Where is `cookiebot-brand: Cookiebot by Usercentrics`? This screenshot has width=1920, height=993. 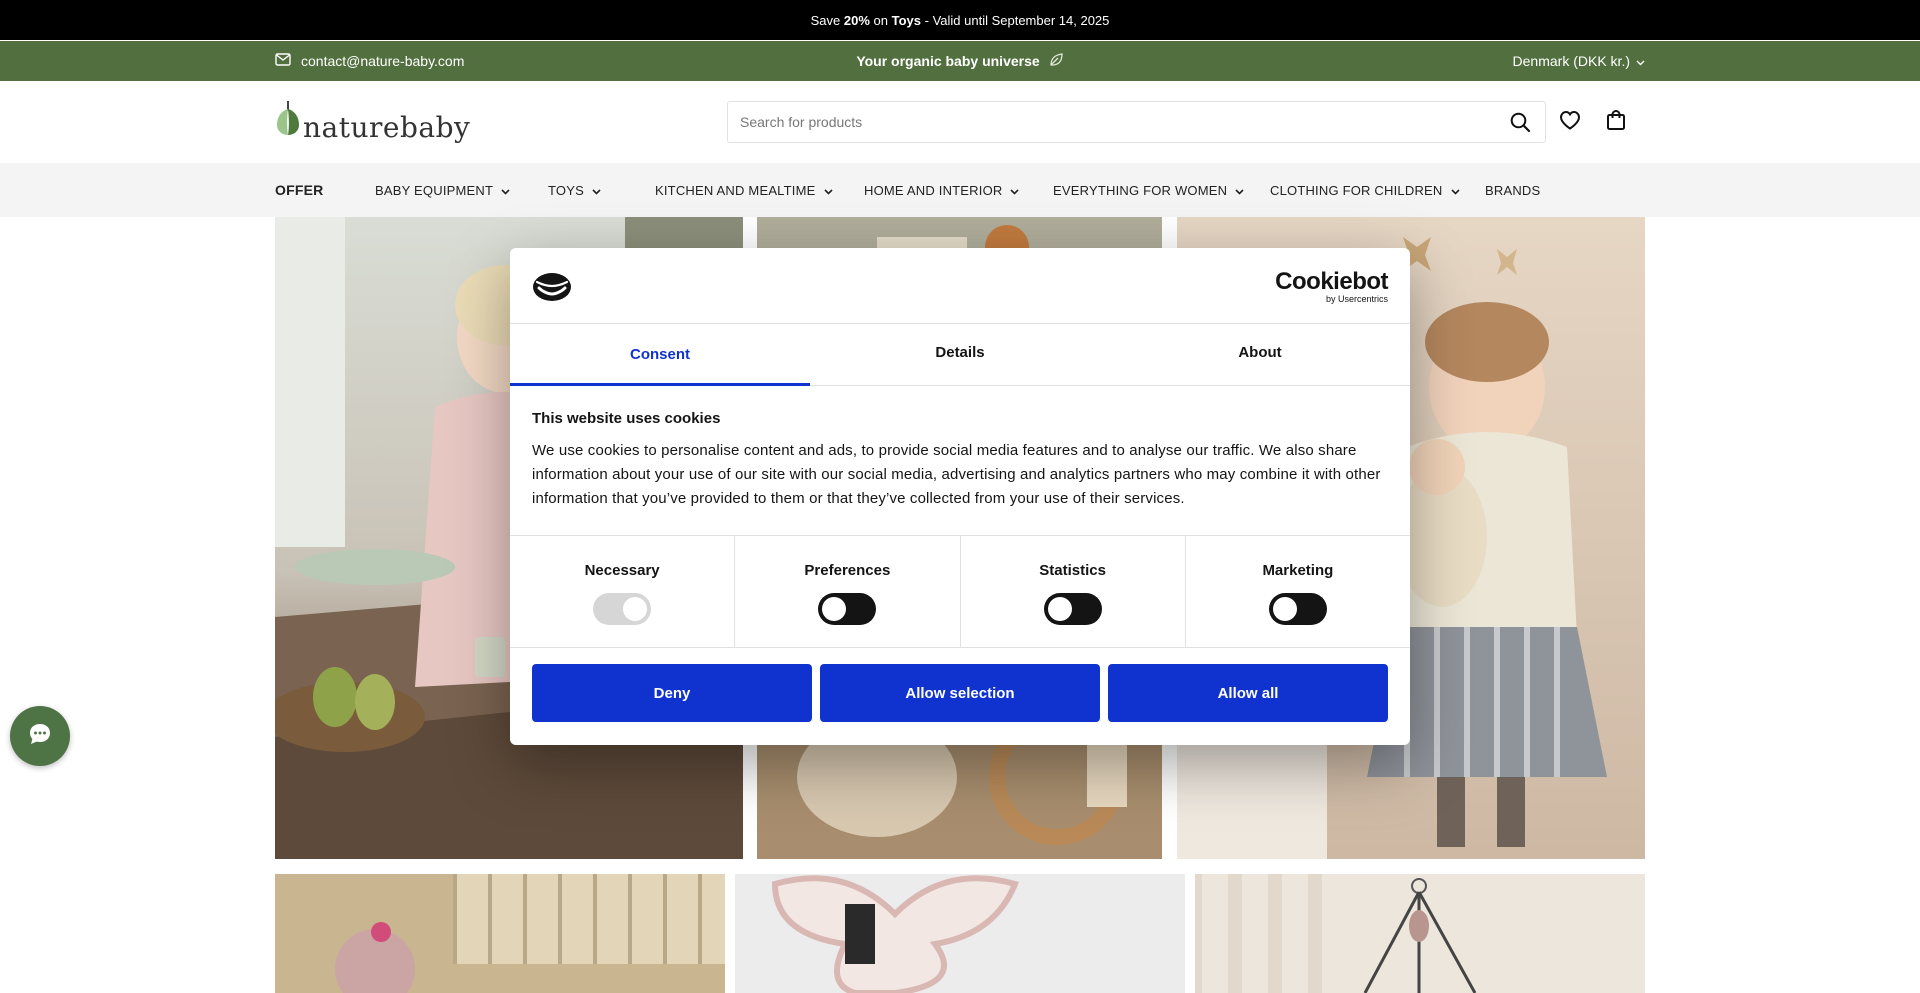
cookiebot-brand: Cookiebot by Usercentrics is located at coordinates (1331, 286).